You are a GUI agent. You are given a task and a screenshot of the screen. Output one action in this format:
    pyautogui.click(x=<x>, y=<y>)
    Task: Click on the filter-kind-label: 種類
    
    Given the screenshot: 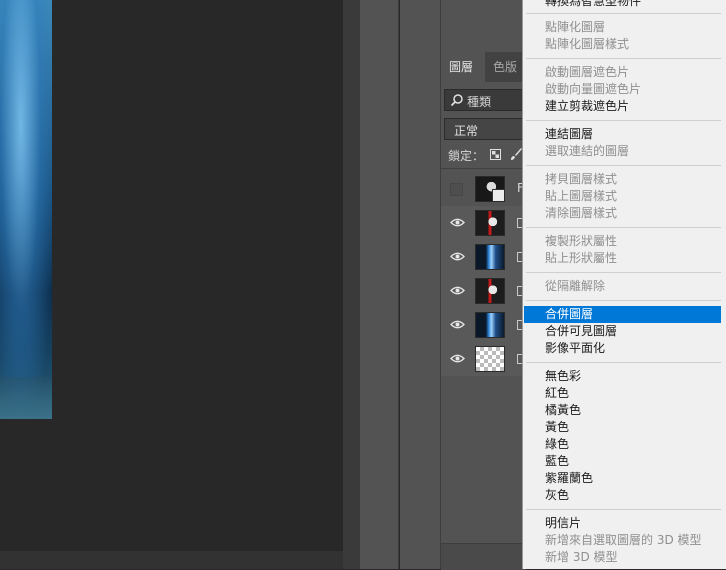 What is the action you would take?
    pyautogui.click(x=479, y=102)
    